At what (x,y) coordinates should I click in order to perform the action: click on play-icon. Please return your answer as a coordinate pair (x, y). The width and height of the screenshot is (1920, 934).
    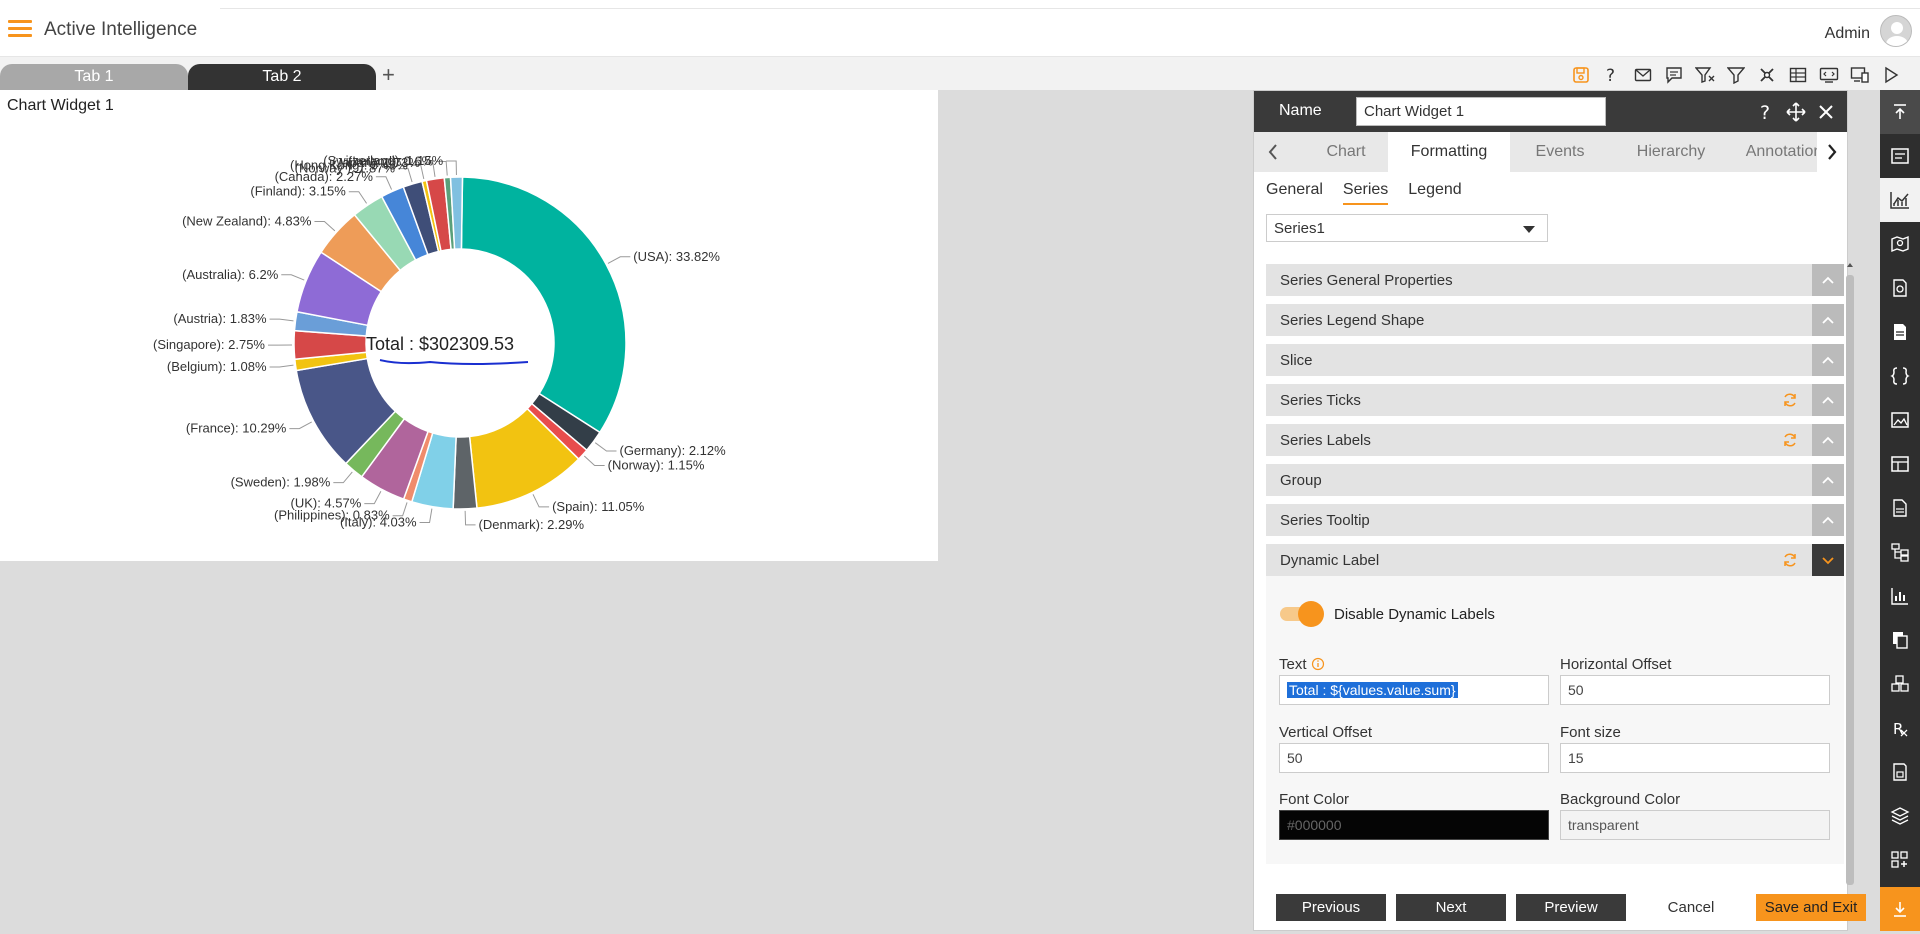
    Looking at the image, I should click on (1890, 75).